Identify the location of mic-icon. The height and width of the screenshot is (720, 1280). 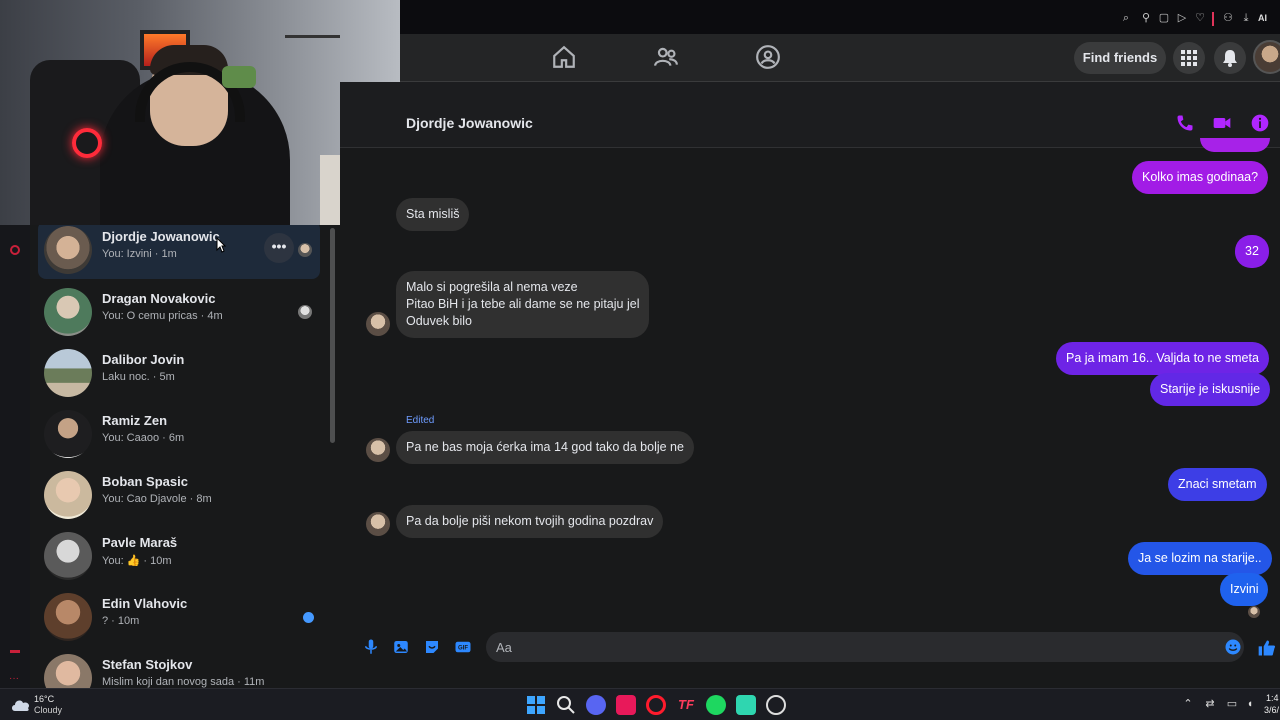
(371, 647).